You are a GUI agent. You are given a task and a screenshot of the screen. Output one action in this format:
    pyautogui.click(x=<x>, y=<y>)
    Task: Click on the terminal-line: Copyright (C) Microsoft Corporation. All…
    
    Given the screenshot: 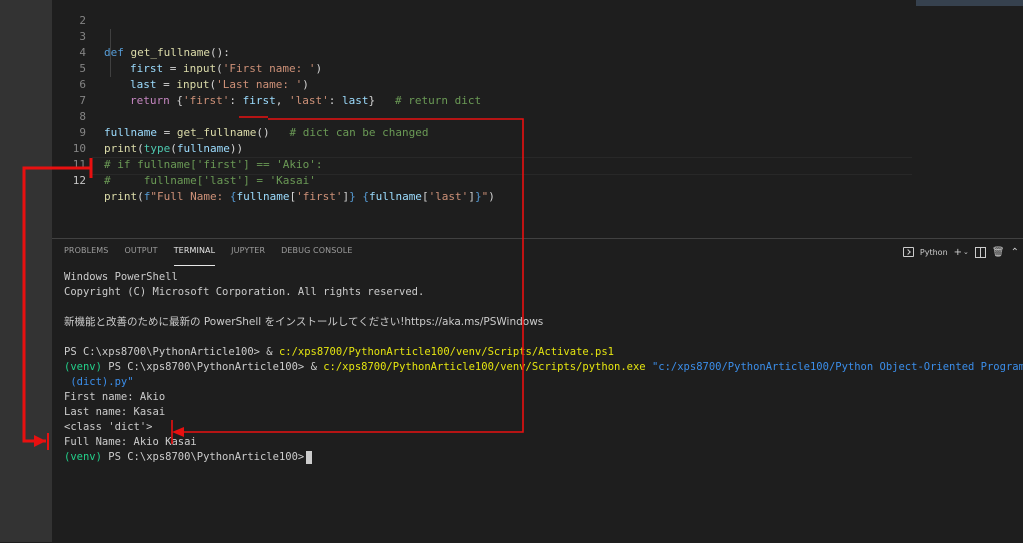 What is the action you would take?
    pyautogui.click(x=244, y=292)
    